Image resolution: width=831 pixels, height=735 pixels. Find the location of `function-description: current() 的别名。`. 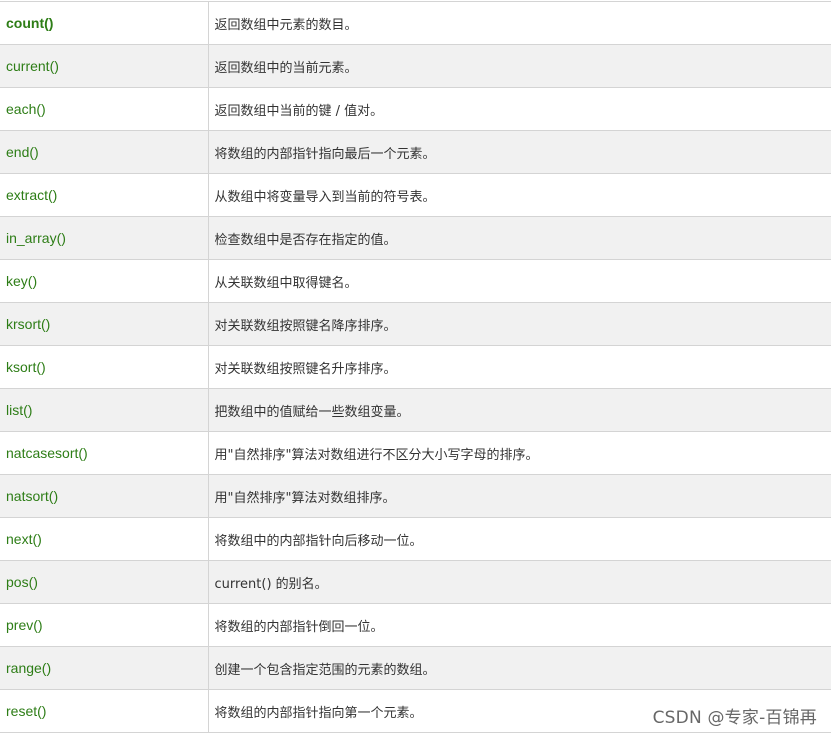

function-description: current() 的别名。 is located at coordinates (519, 582).